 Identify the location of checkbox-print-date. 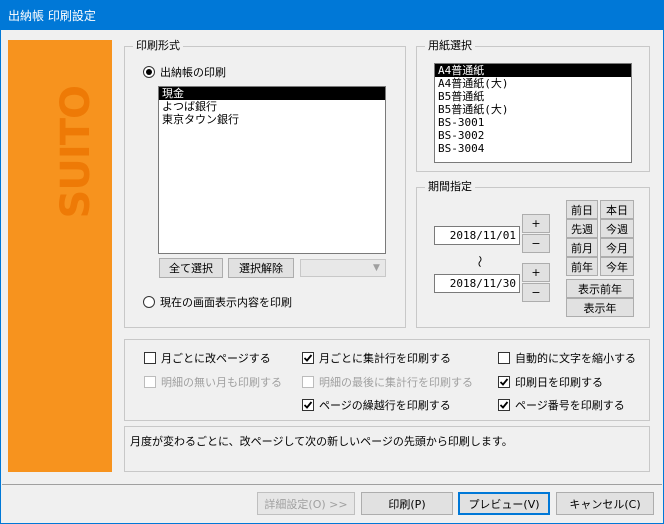
(504, 382).